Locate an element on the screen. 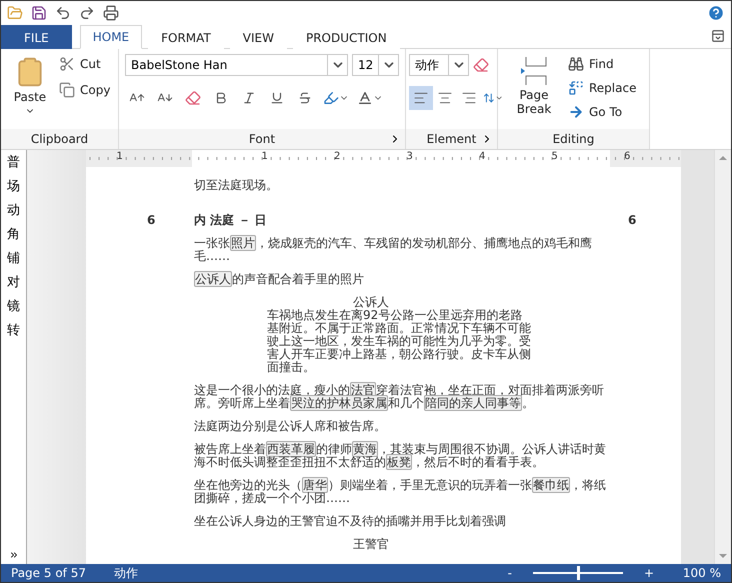 The image size is (732, 583). font-color-icon is located at coordinates (365, 98).